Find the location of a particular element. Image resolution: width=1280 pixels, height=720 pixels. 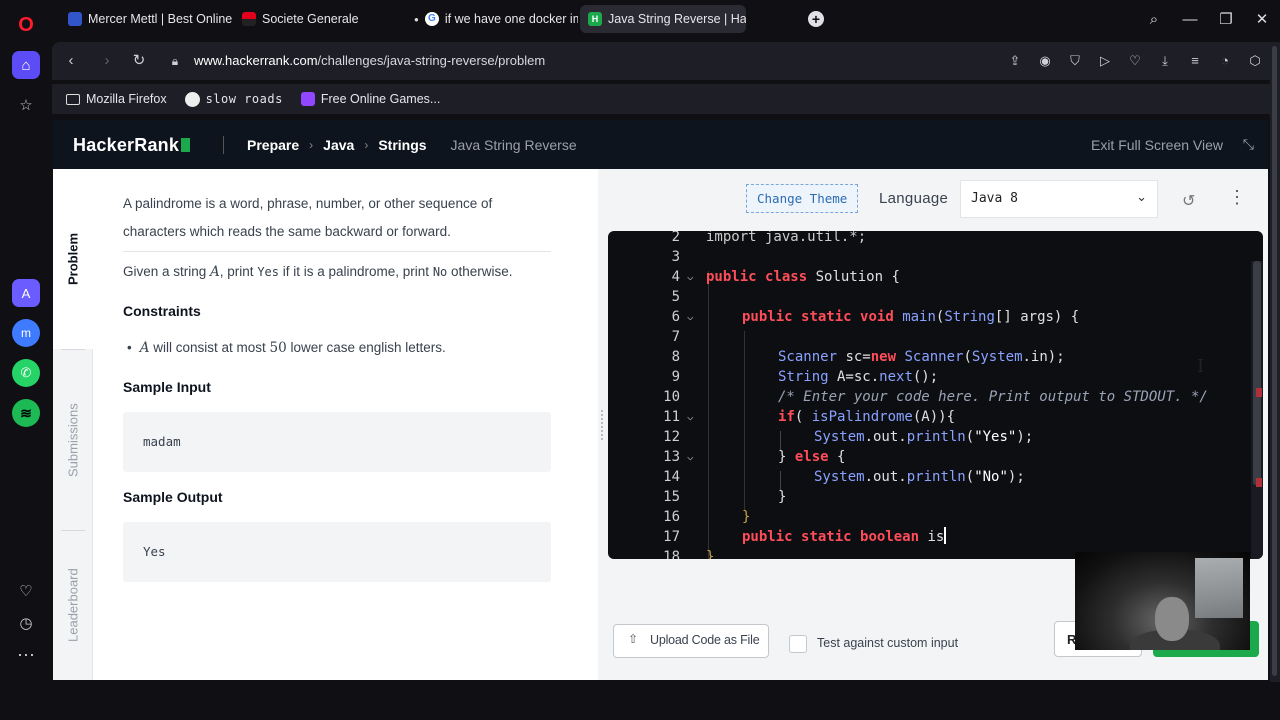

opera-logo-icon: O is located at coordinates (26, 25).